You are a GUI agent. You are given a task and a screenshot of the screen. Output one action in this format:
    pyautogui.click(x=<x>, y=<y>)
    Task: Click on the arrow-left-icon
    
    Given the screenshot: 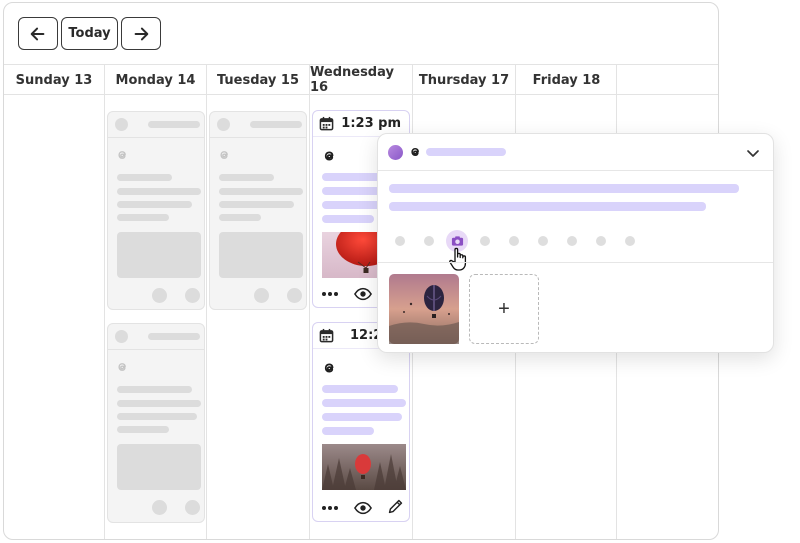 What is the action you would take?
    pyautogui.click(x=37, y=33)
    